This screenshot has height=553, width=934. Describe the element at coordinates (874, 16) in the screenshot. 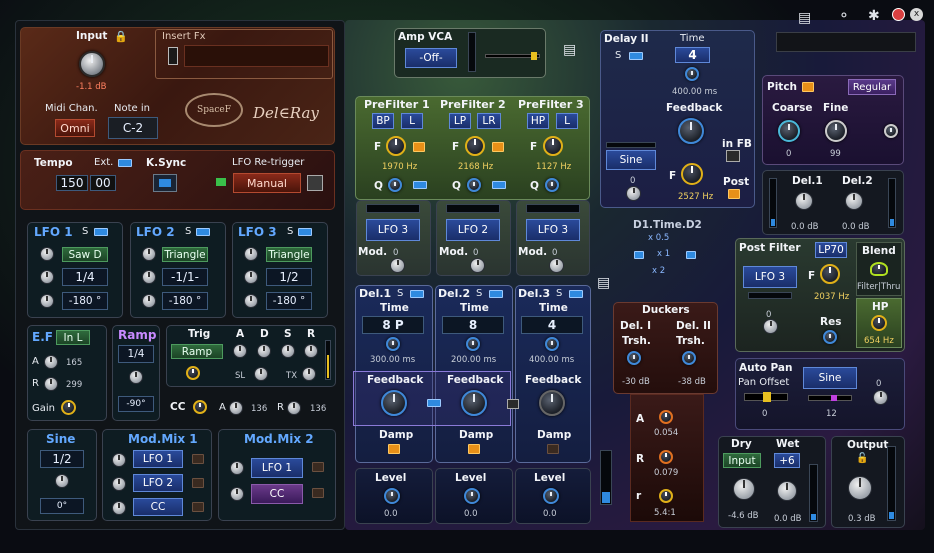

I see `pin-icon: ✱` at that location.